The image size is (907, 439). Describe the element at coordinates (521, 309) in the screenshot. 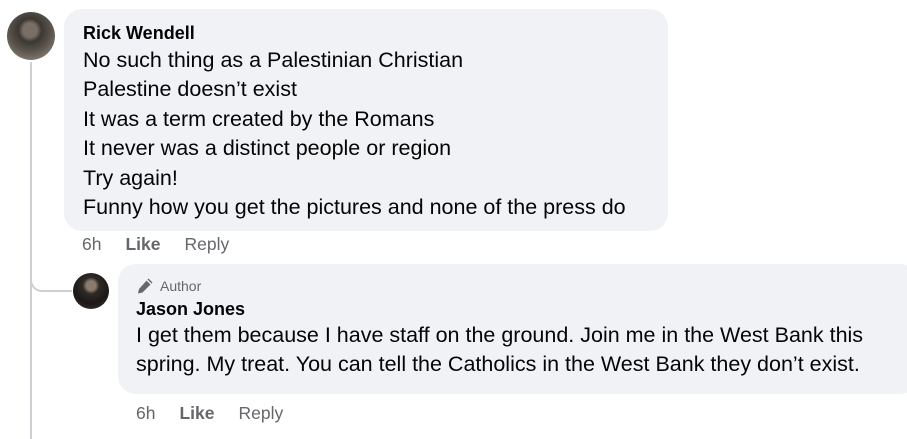

I see `comment-author: Jason Jones` at that location.